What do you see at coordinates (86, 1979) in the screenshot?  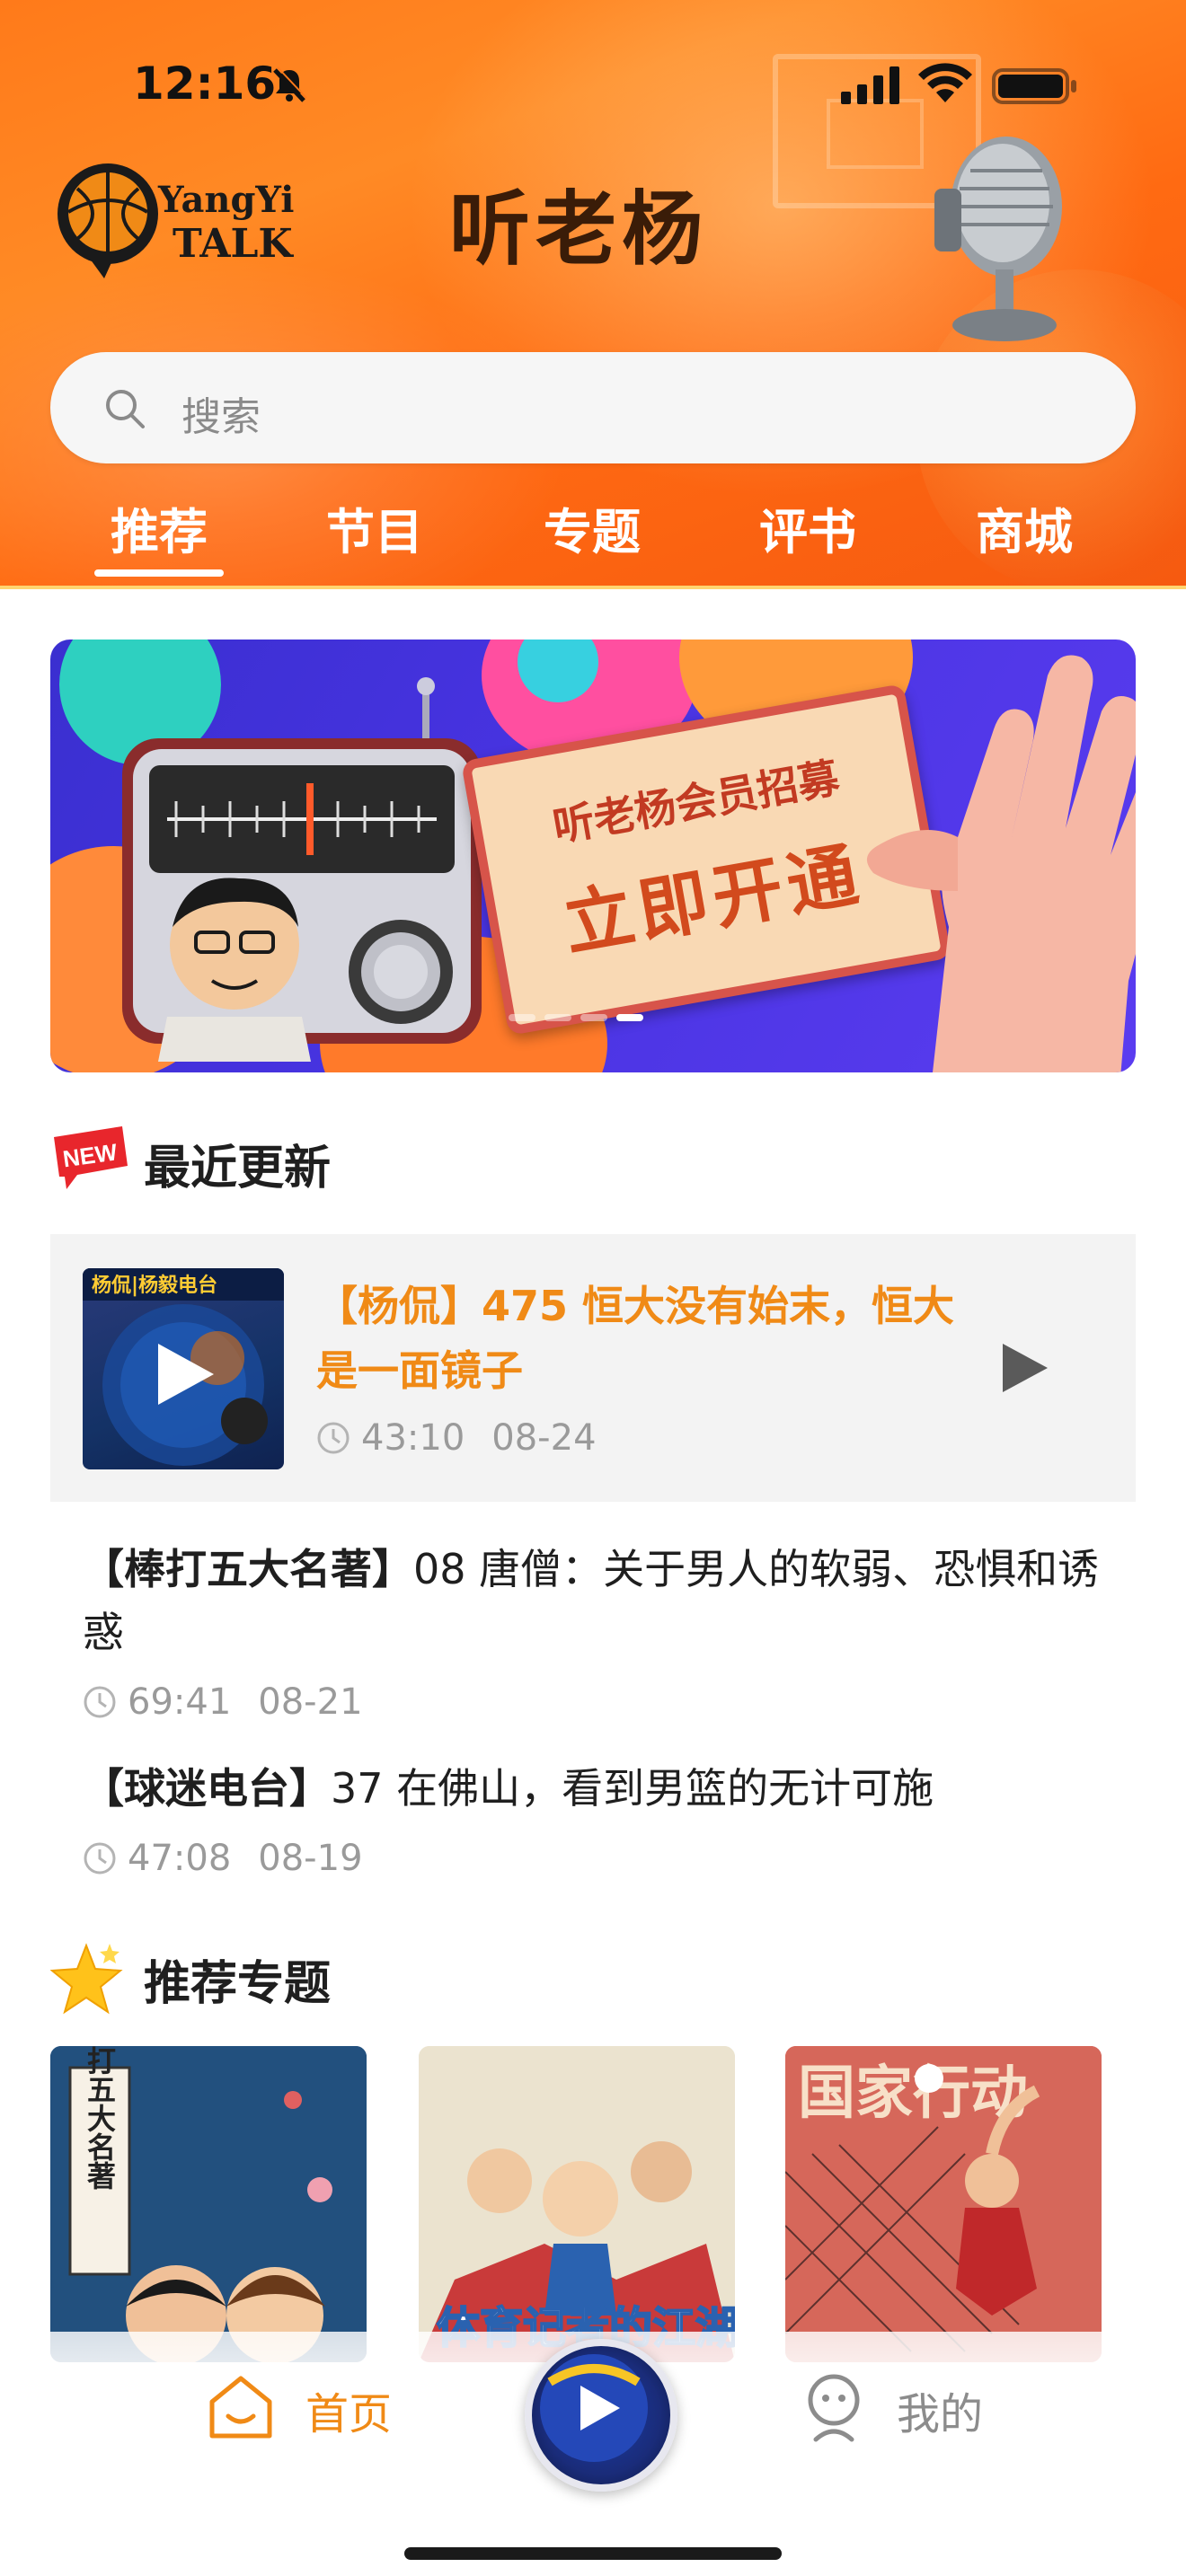 I see `star-icon` at bounding box center [86, 1979].